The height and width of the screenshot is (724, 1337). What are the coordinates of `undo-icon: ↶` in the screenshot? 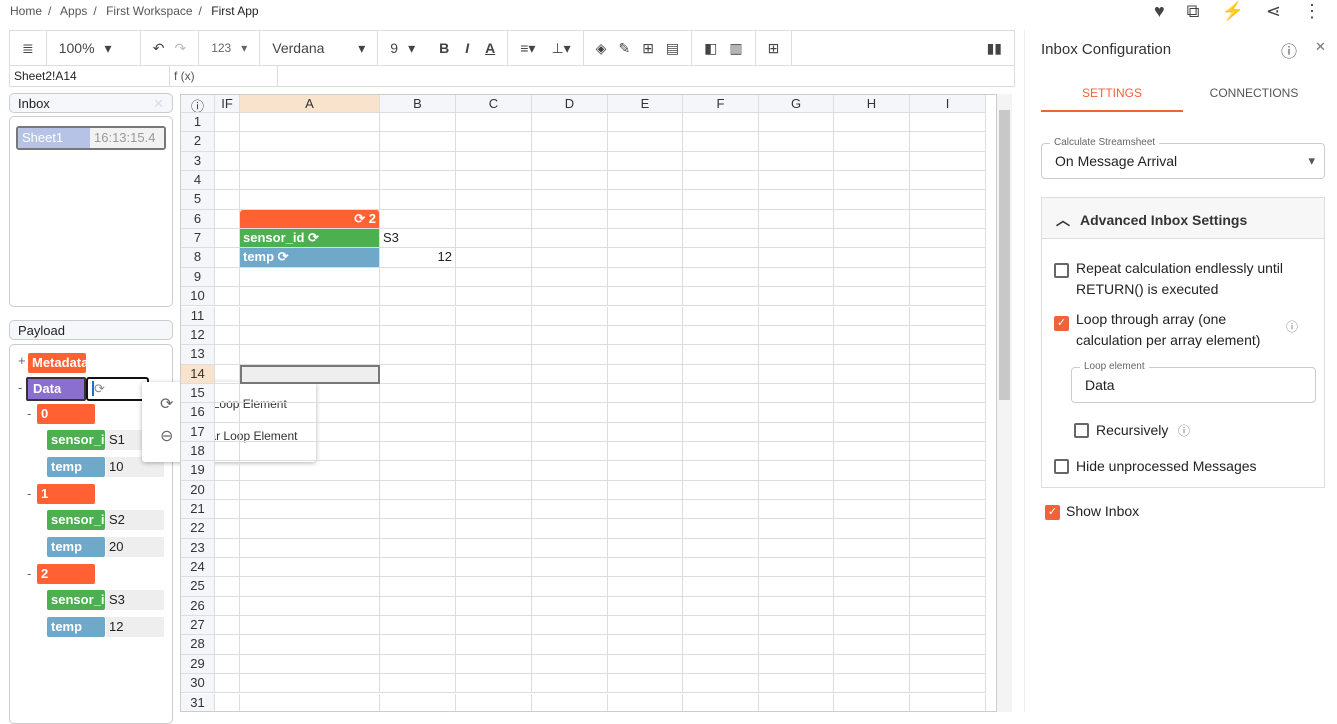 It's located at (159, 48).